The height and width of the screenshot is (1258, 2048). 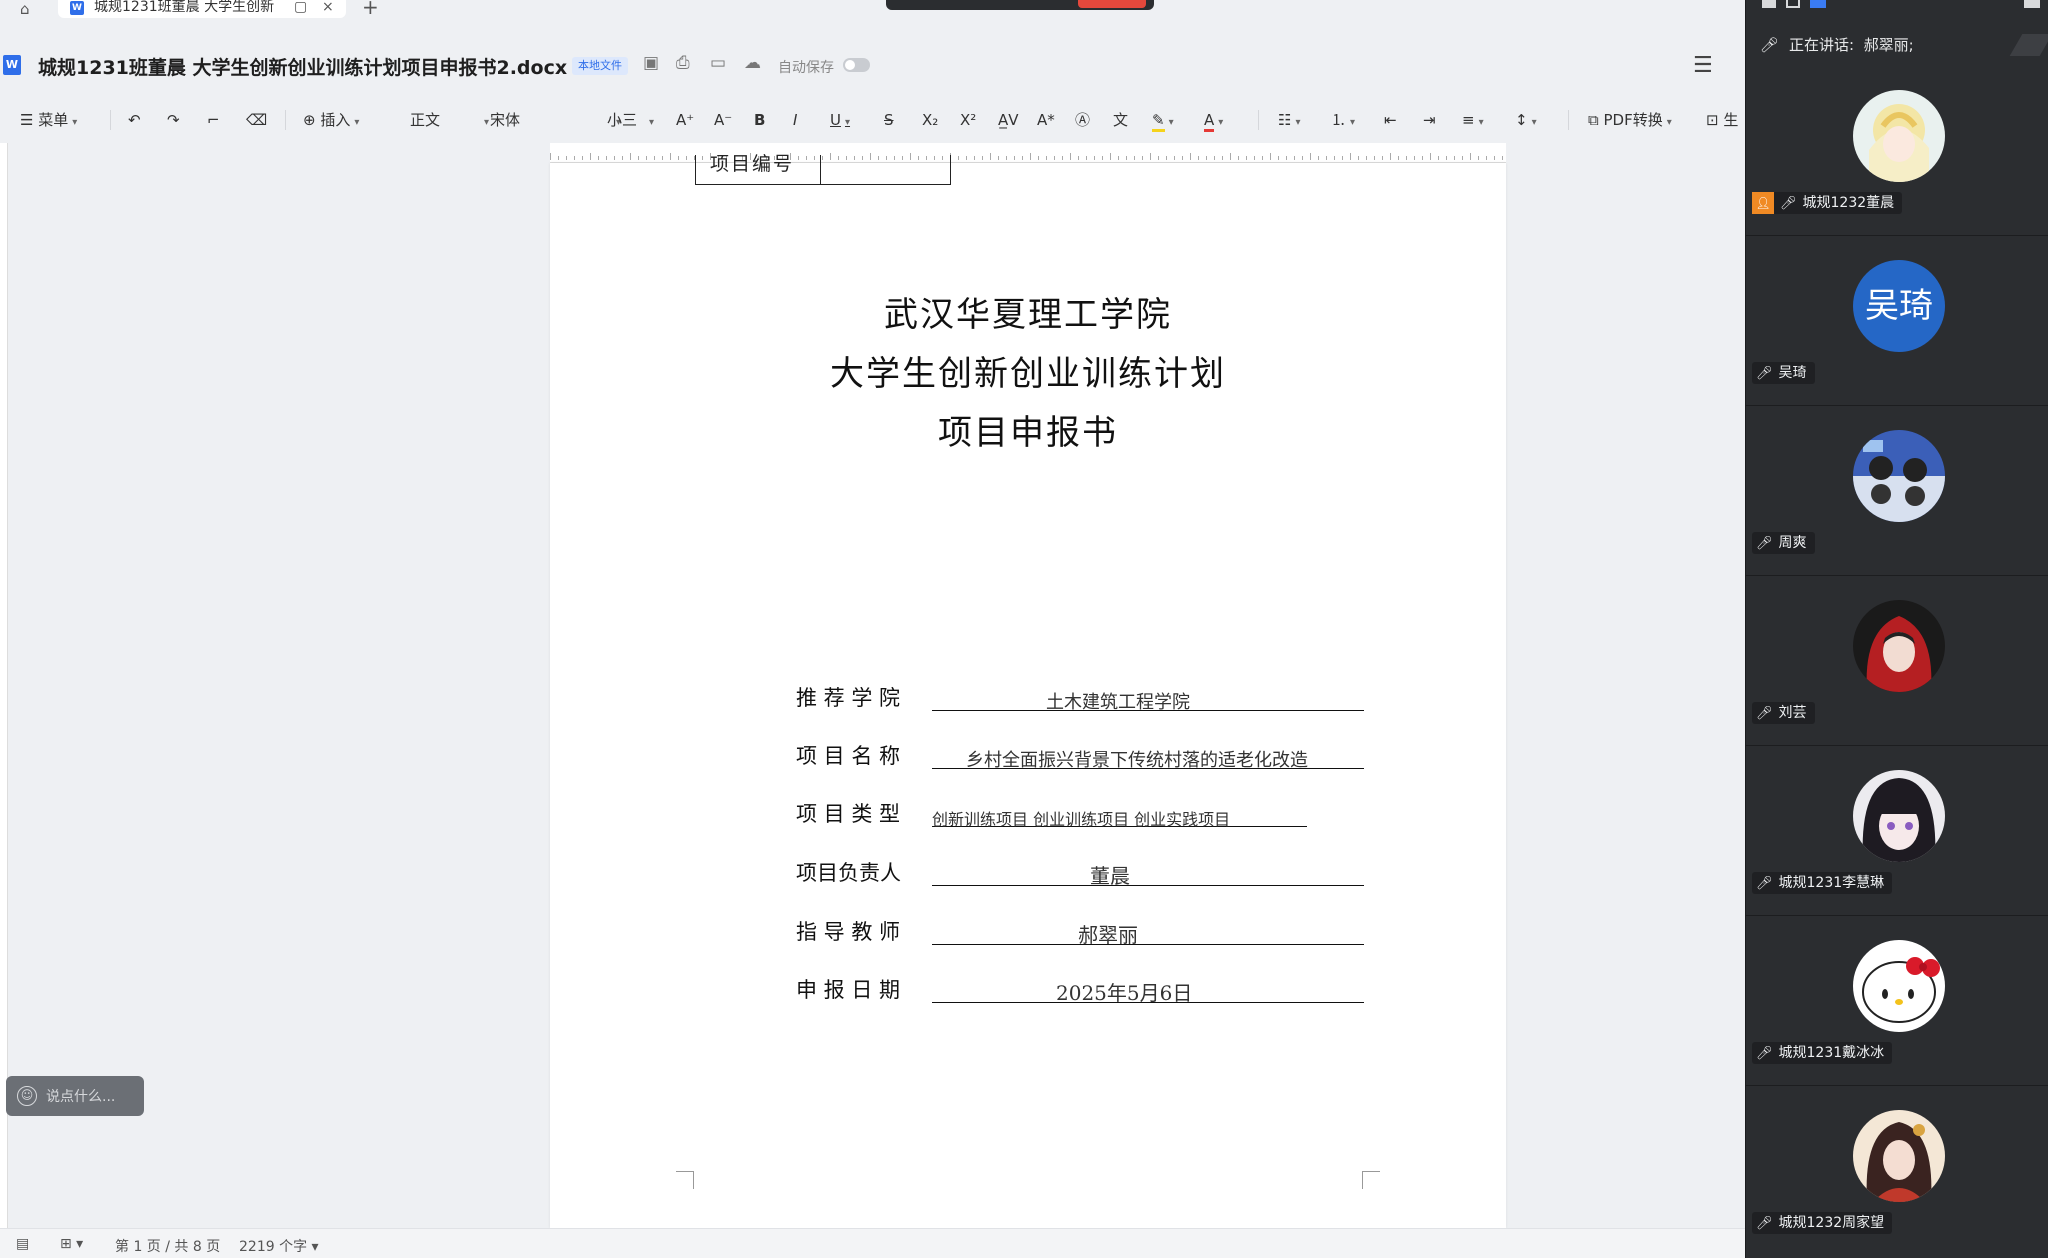 I want to click on home-icon: ⌂, so click(x=29, y=9).